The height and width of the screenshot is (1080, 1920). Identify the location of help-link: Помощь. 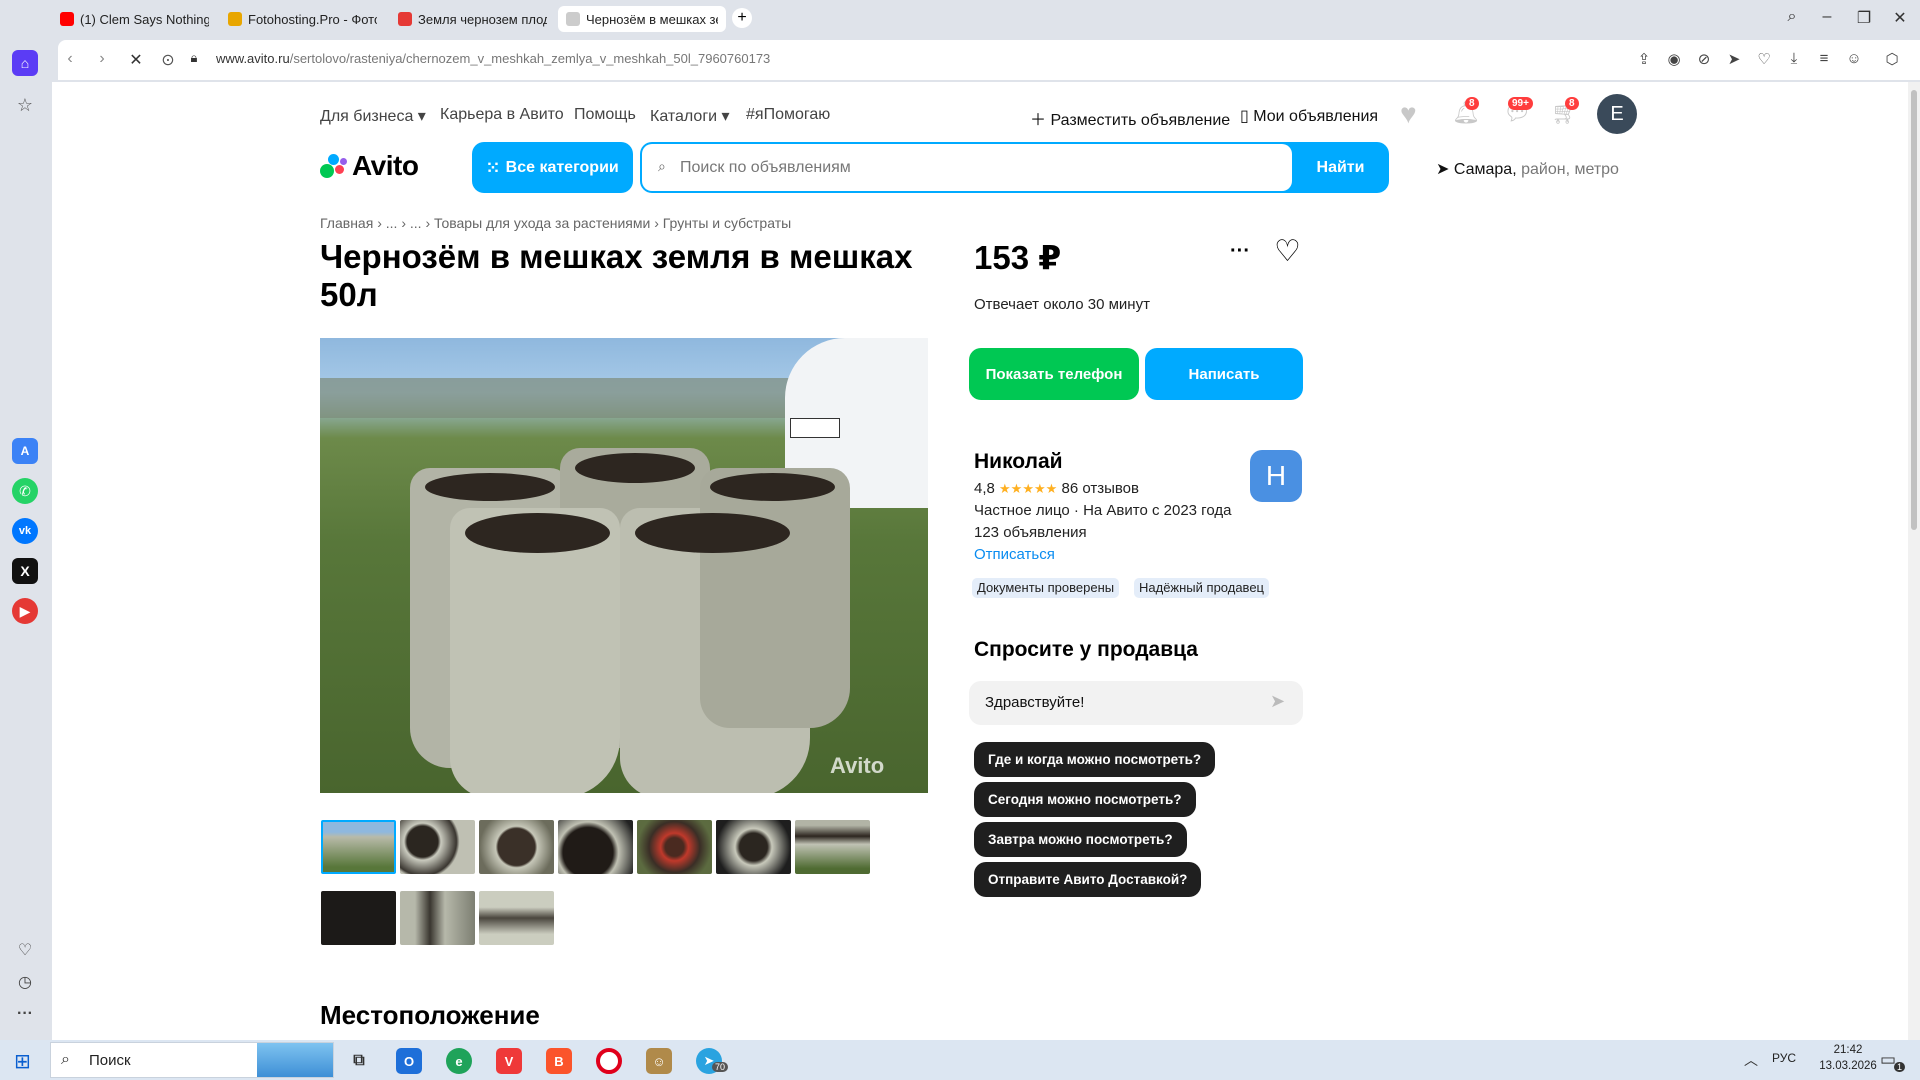
(605, 115).